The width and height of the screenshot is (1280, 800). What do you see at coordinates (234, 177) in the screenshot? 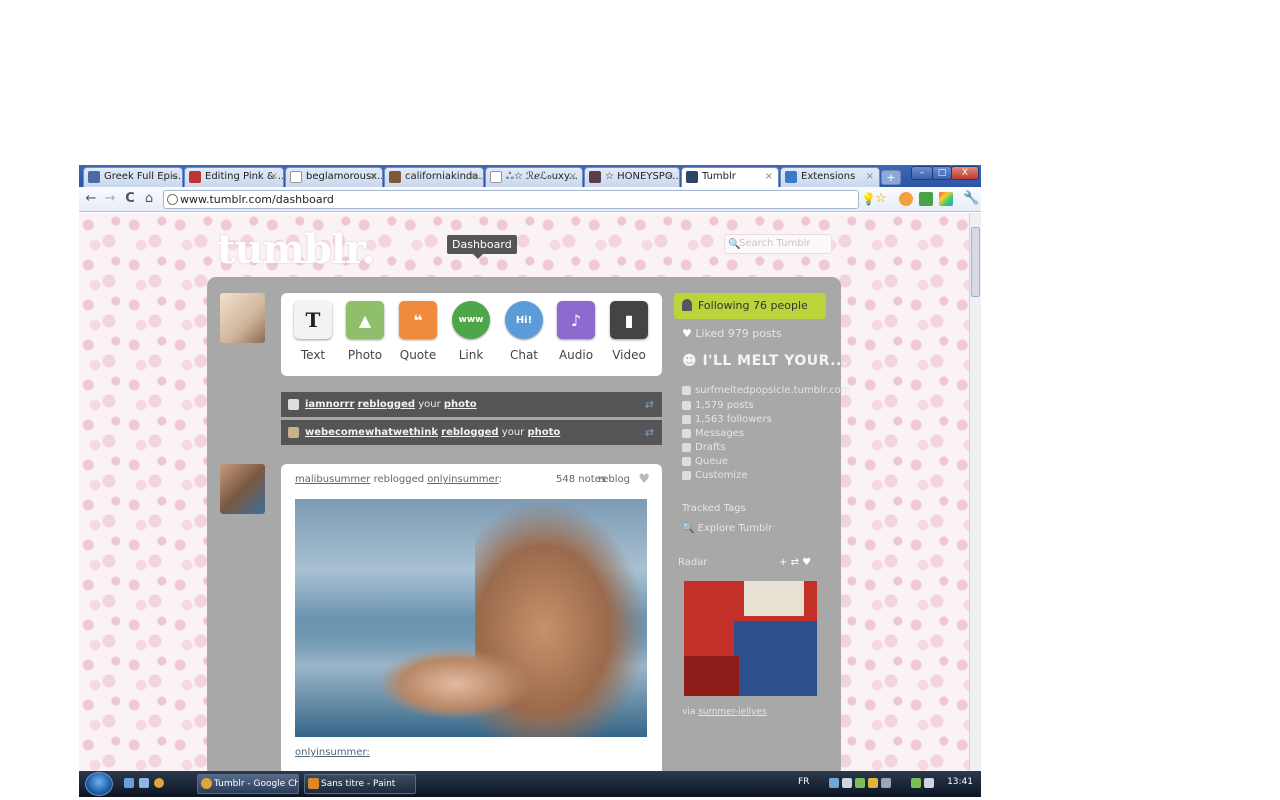
I see `browser-tab: Editing Pink & ... ×` at bounding box center [234, 177].